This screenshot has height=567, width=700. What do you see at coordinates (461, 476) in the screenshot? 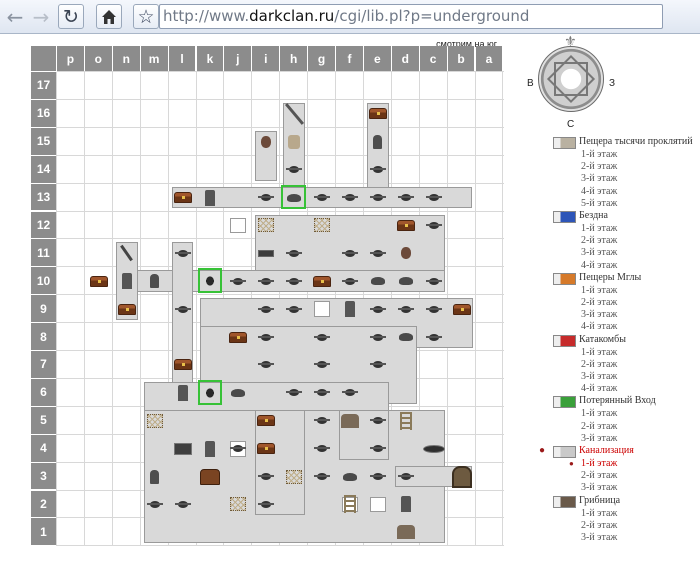
I see `door-icon` at bounding box center [461, 476].